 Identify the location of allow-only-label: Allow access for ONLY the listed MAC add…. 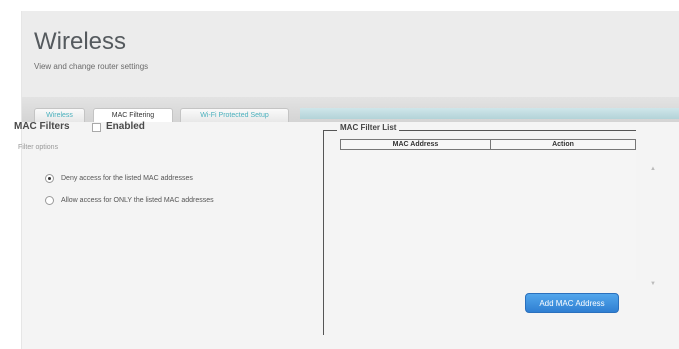
(137, 200).